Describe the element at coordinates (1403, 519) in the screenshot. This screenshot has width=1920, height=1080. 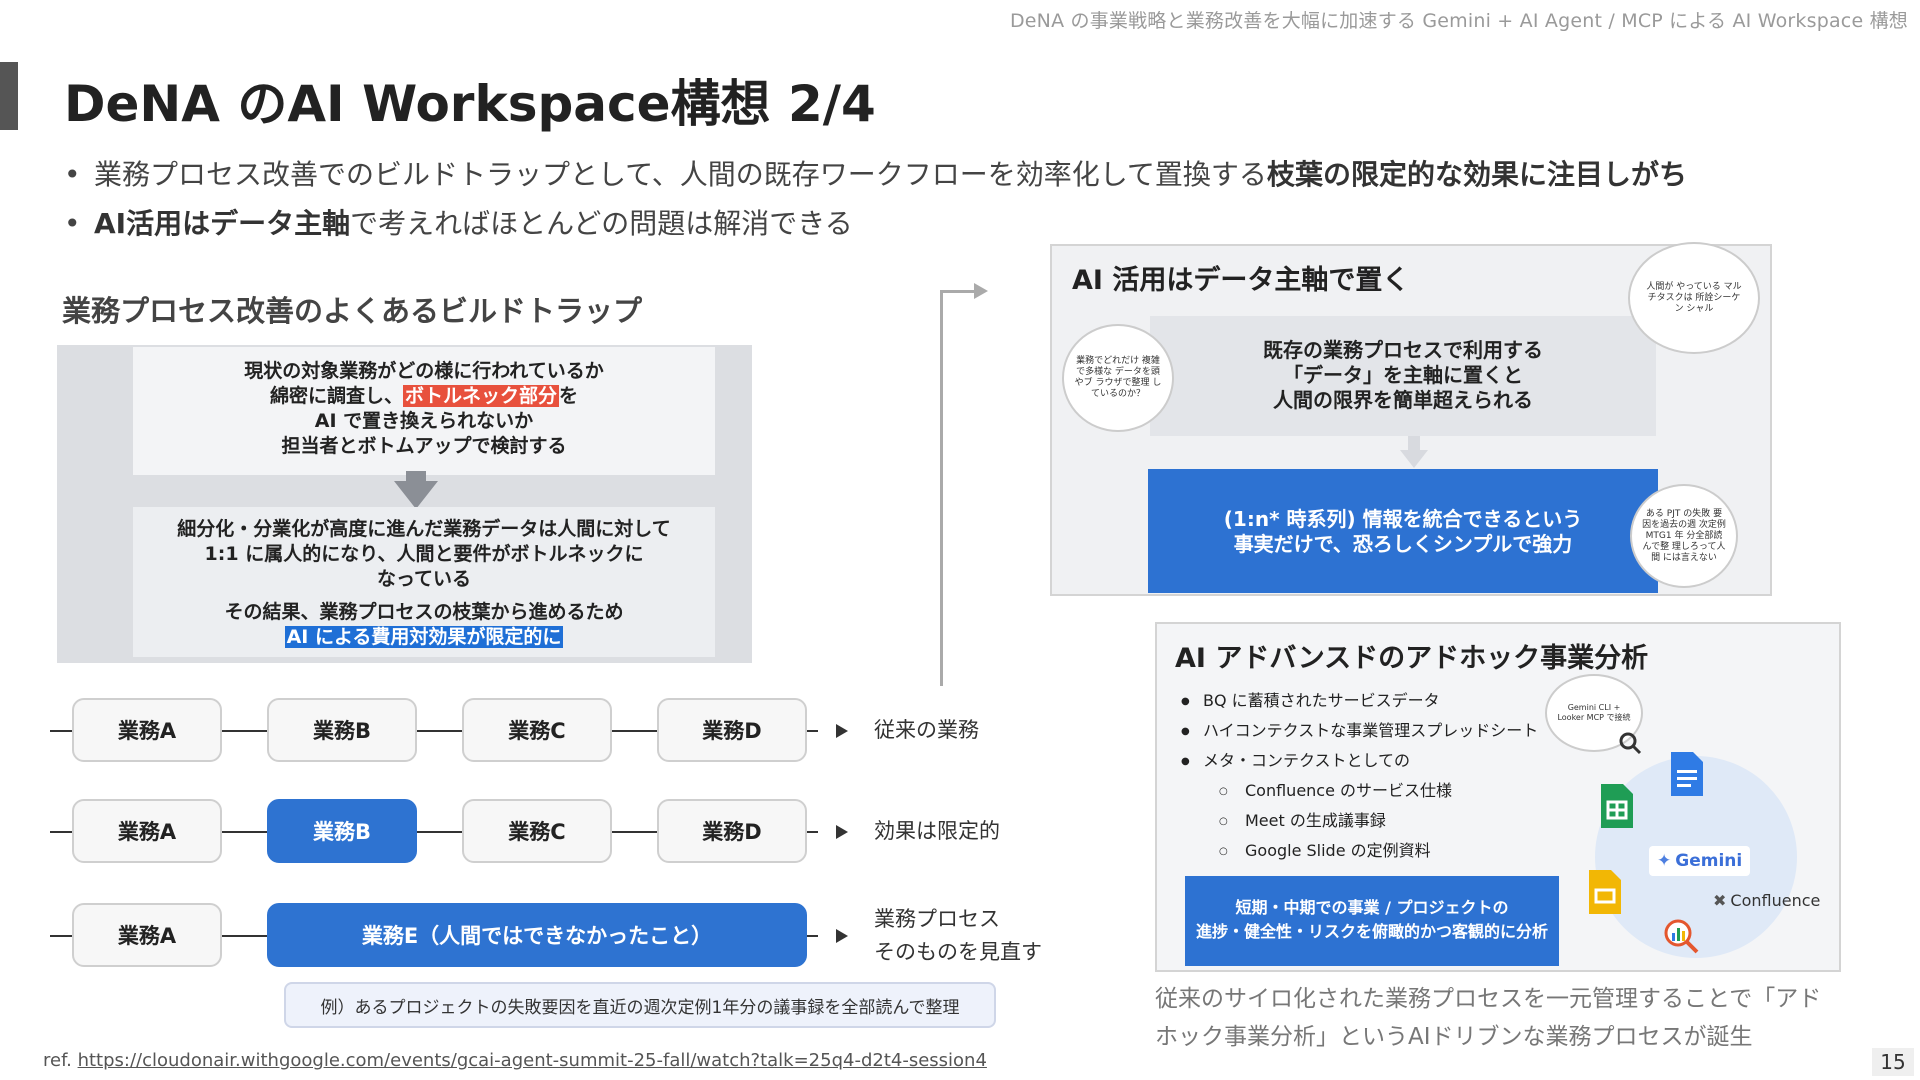
I see `card-text: (1:n* 時系列) 情報を統合できるという` at that location.